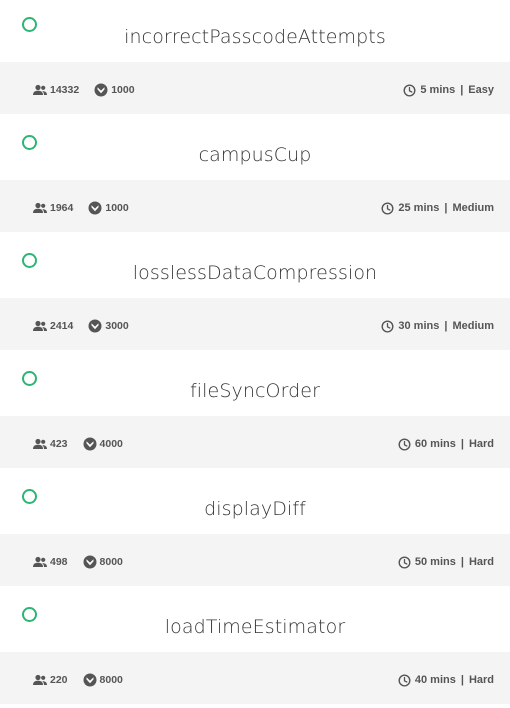 The width and height of the screenshot is (510, 708). I want to click on task-info: 60 mins | Hard, so click(446, 444).